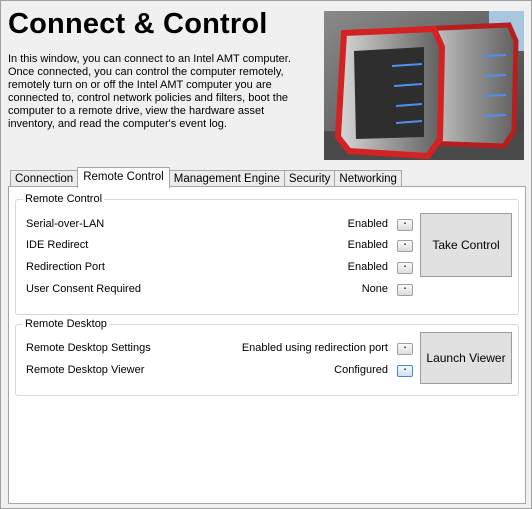  I want to click on serial-over-lan-label: Serial-over-LAN, so click(65, 224).